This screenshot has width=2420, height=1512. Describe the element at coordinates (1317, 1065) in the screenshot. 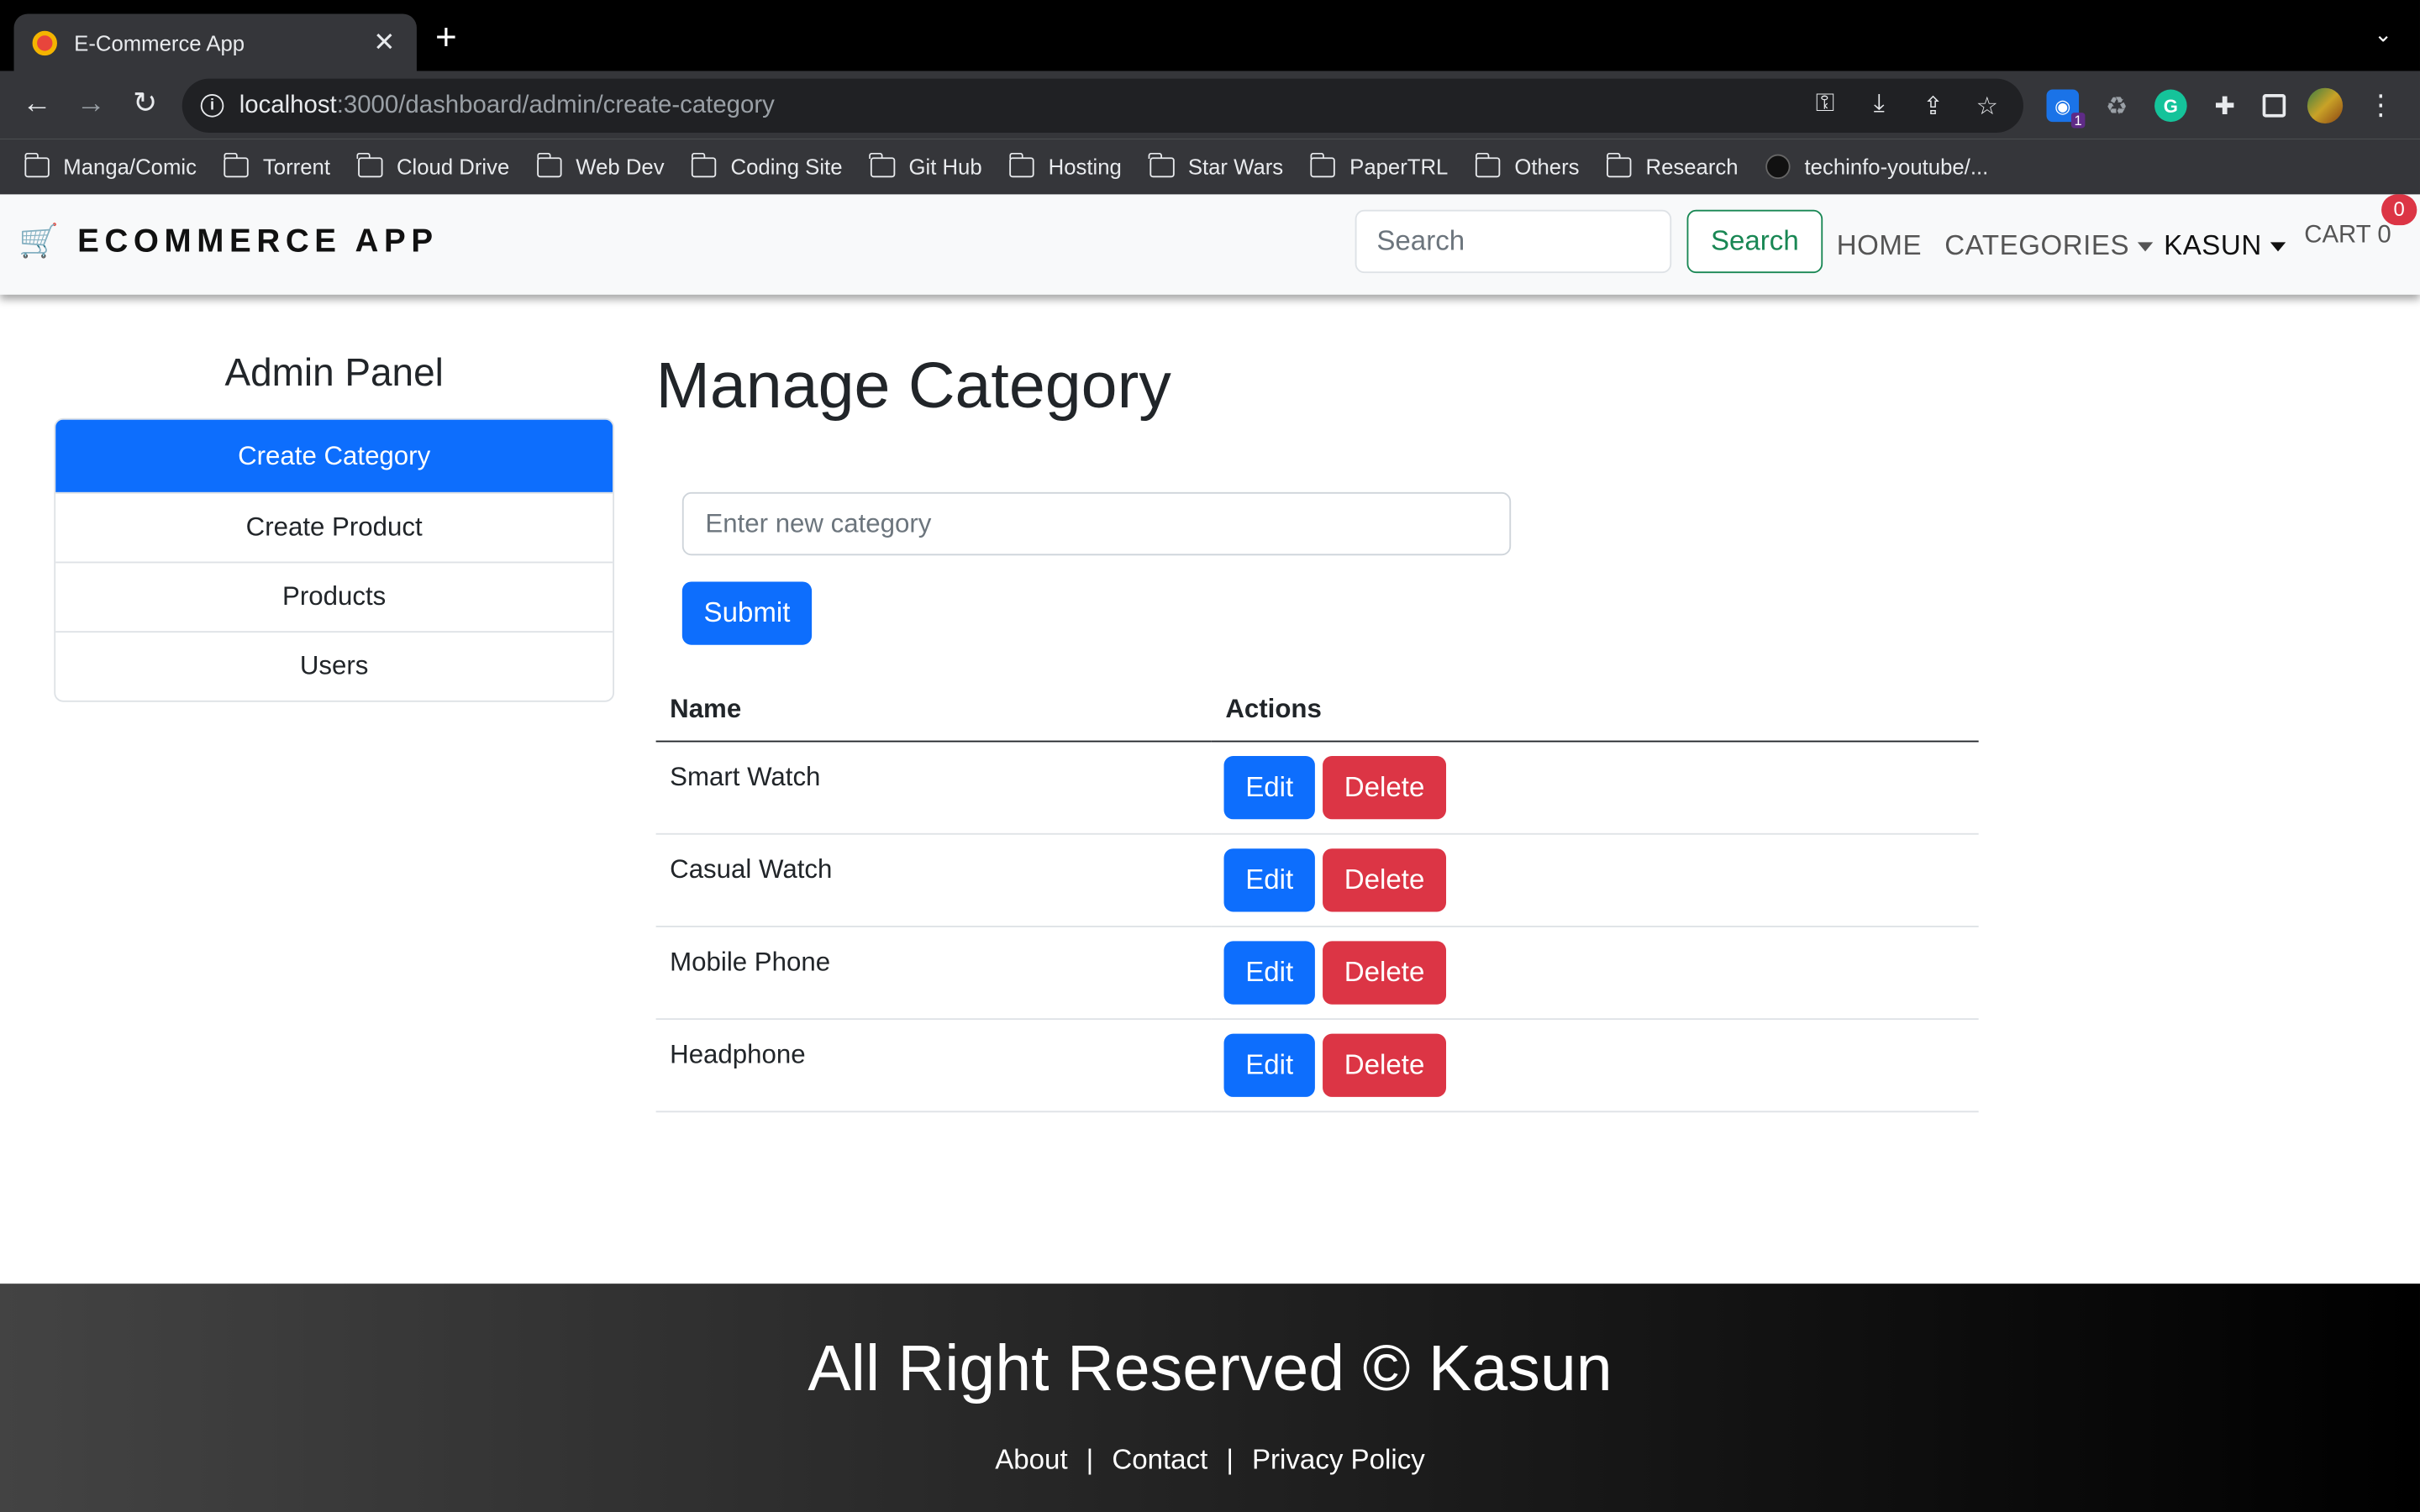

I see `table-row: Headphone Edit Delete` at that location.